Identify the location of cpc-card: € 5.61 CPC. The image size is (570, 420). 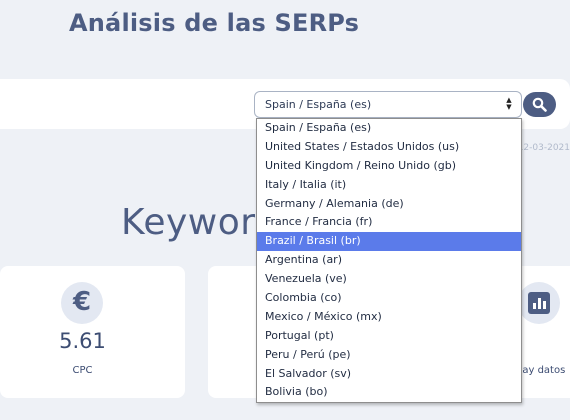
(92, 332).